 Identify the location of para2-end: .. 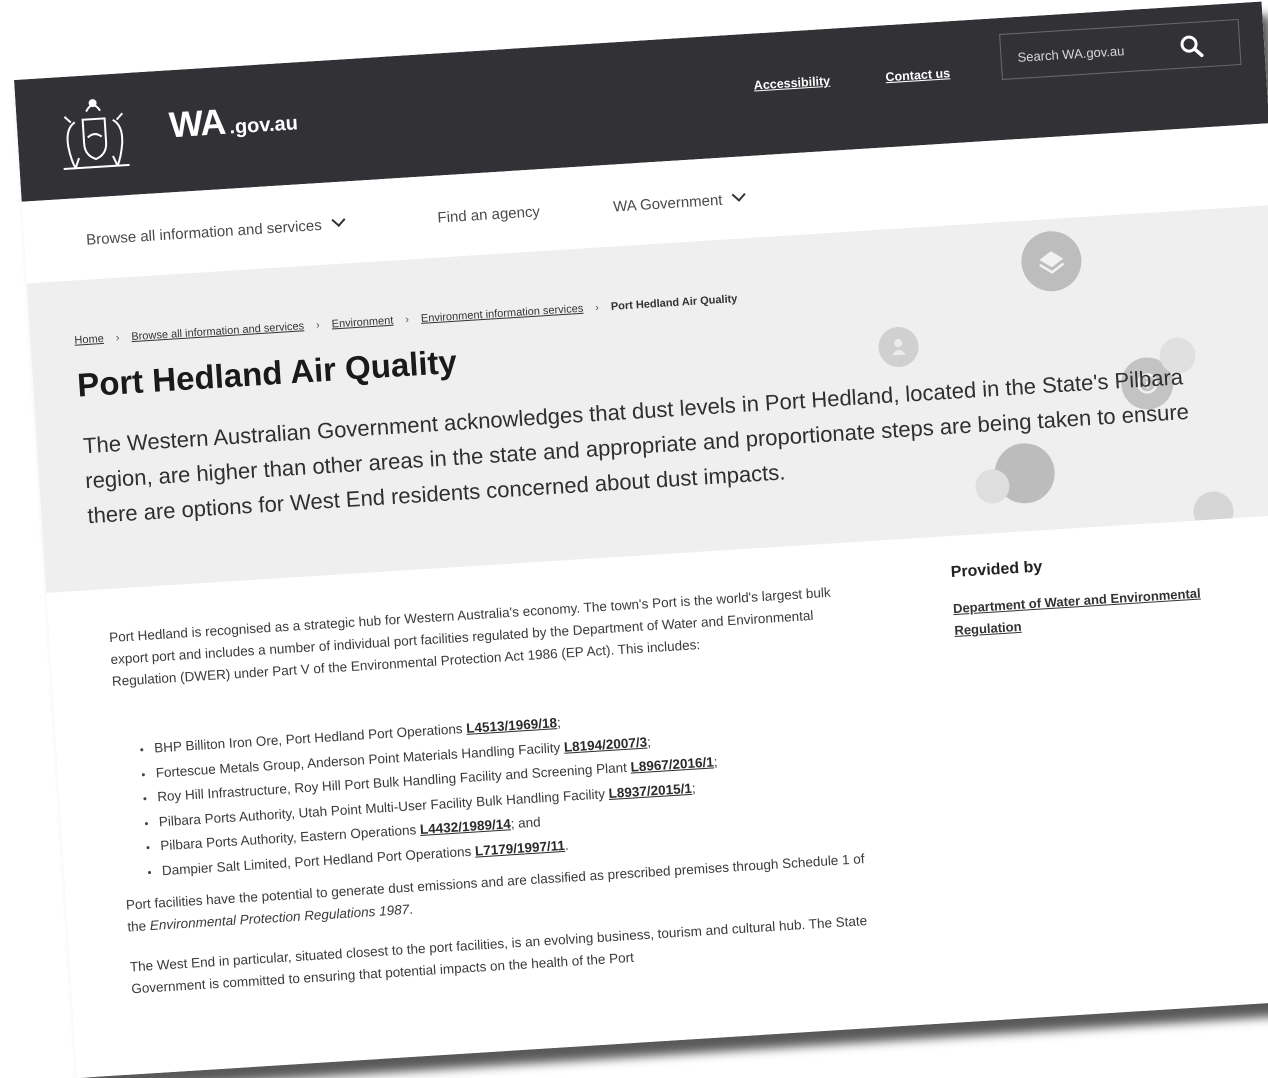
(411, 909).